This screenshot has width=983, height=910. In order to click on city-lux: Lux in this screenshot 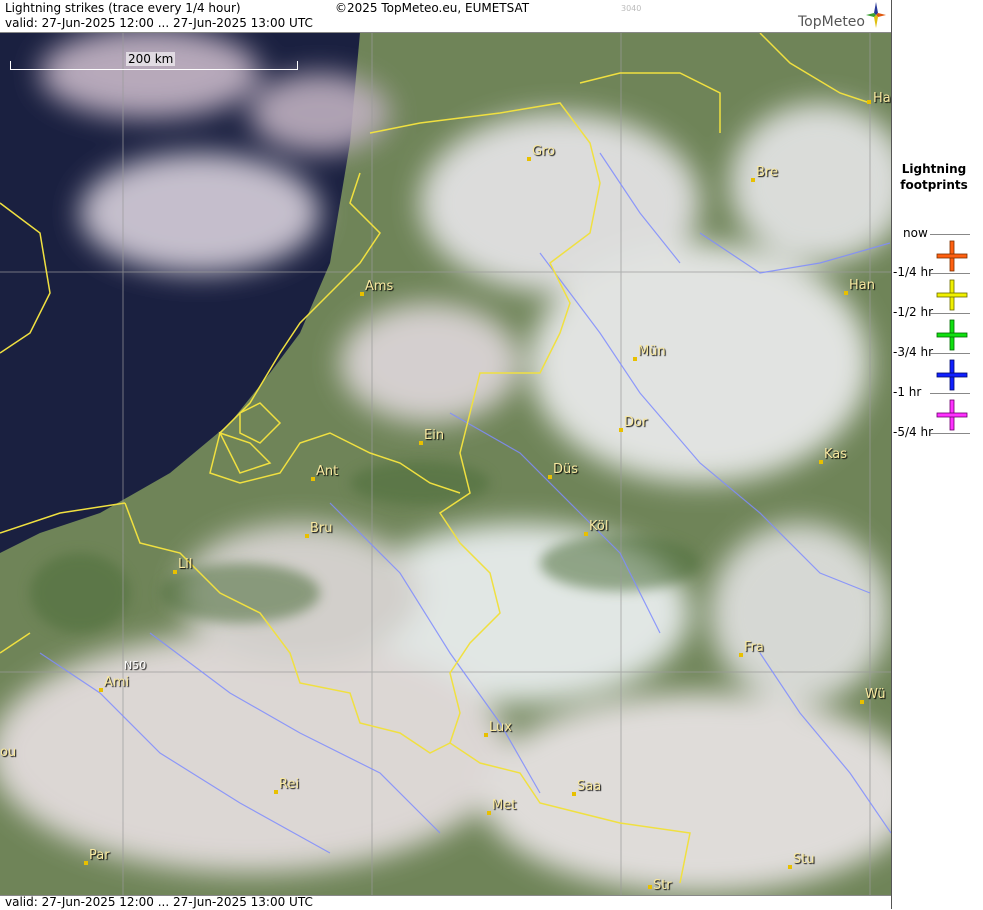, I will do `click(500, 727)`.